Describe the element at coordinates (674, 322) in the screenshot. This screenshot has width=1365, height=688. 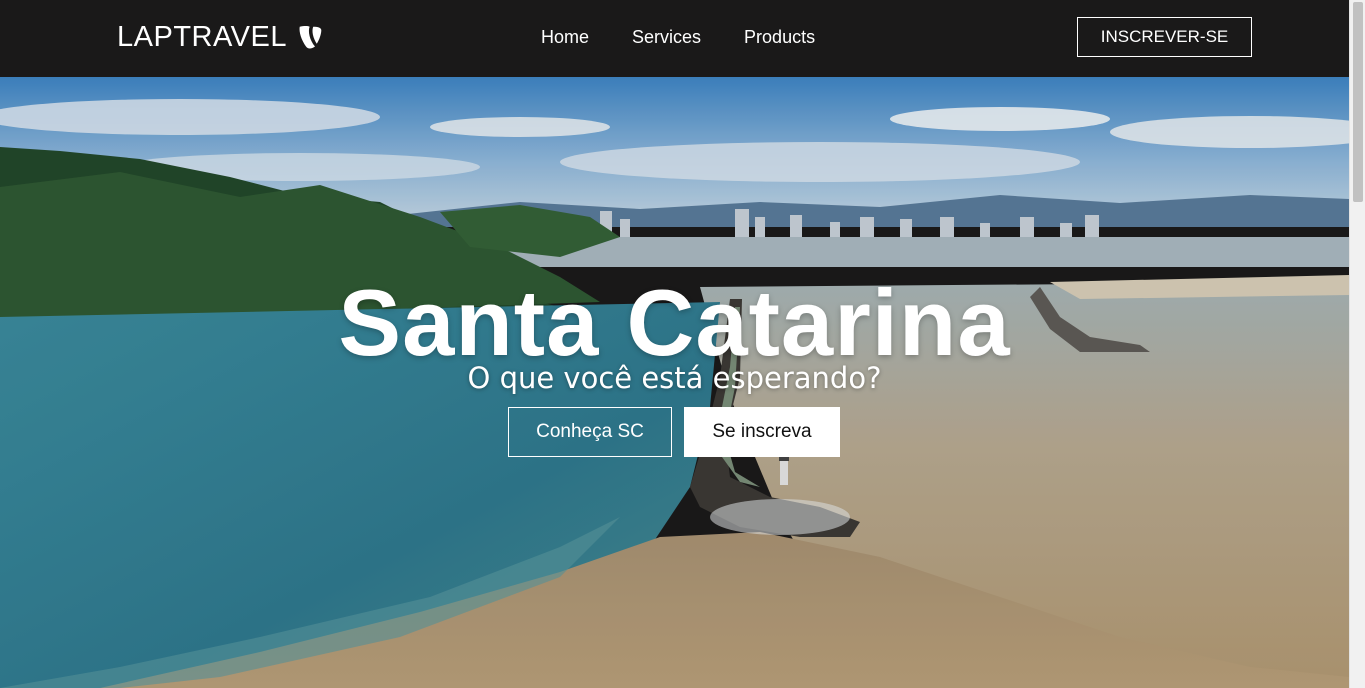
I see `hero-title: Santa Catarina` at that location.